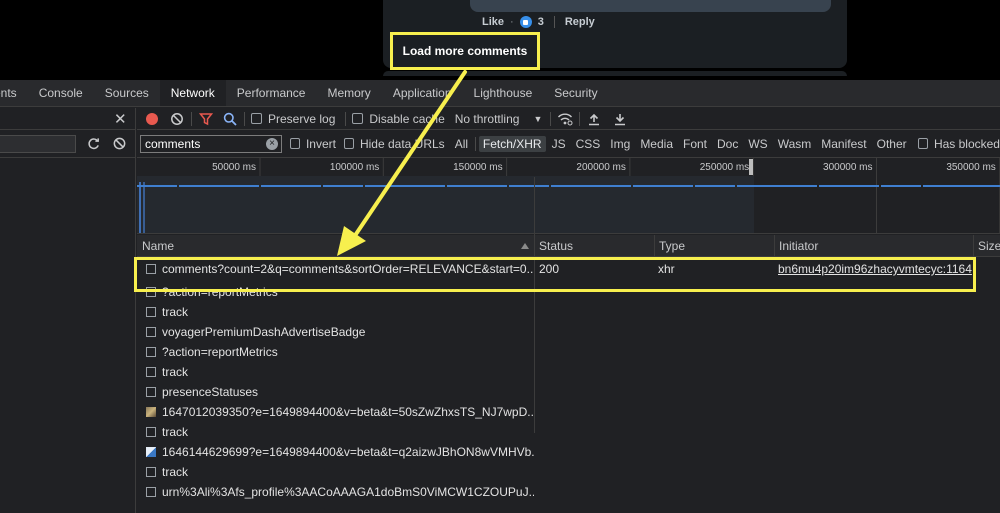 The image size is (1000, 513). I want to click on block-icon, so click(119, 143).